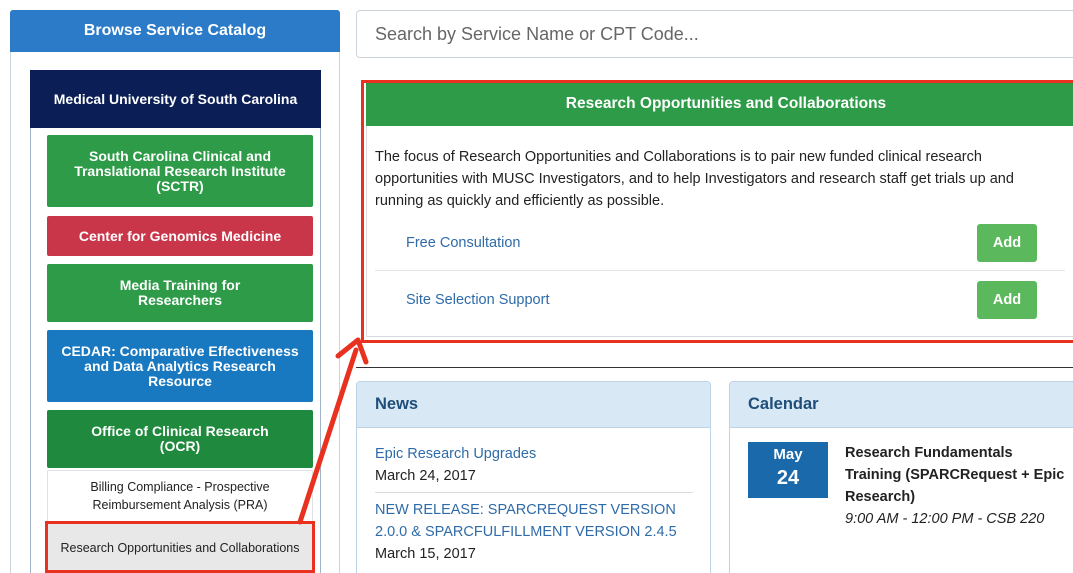 Image resolution: width=1073 pixels, height=573 pixels. Describe the element at coordinates (901, 405) in the screenshot. I see `calendar-header: Calendar` at that location.